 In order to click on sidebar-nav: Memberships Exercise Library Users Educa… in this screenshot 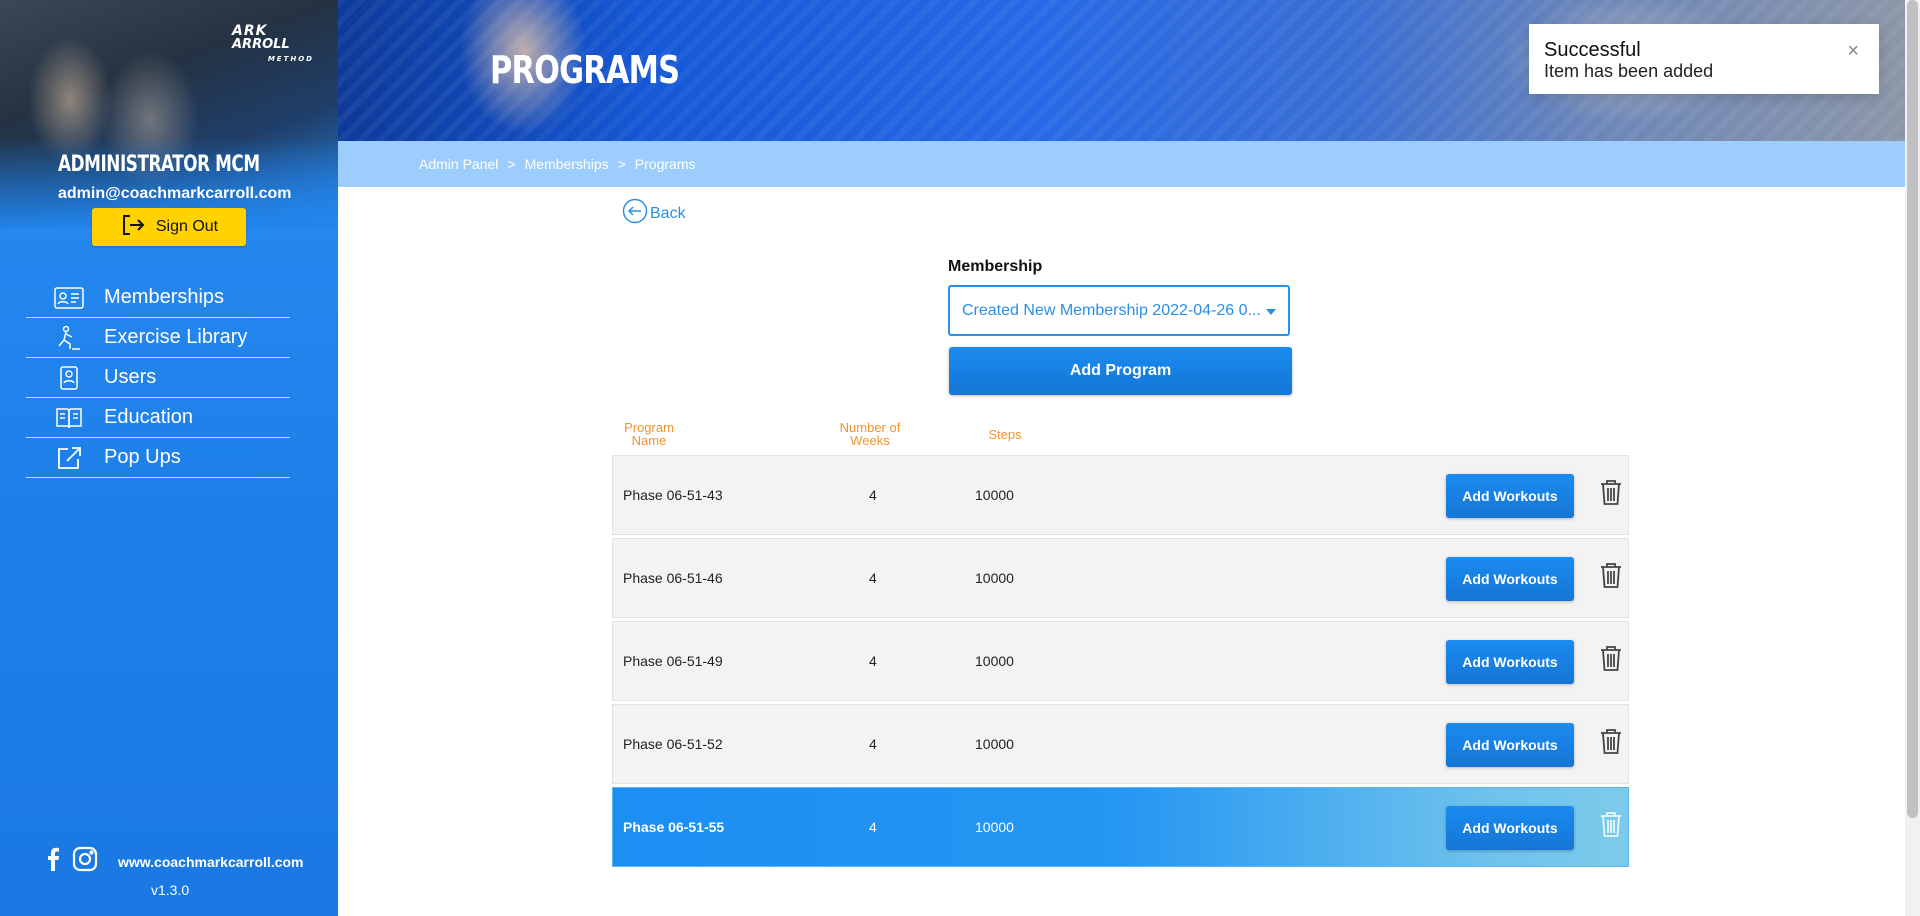, I will do `click(158, 378)`.